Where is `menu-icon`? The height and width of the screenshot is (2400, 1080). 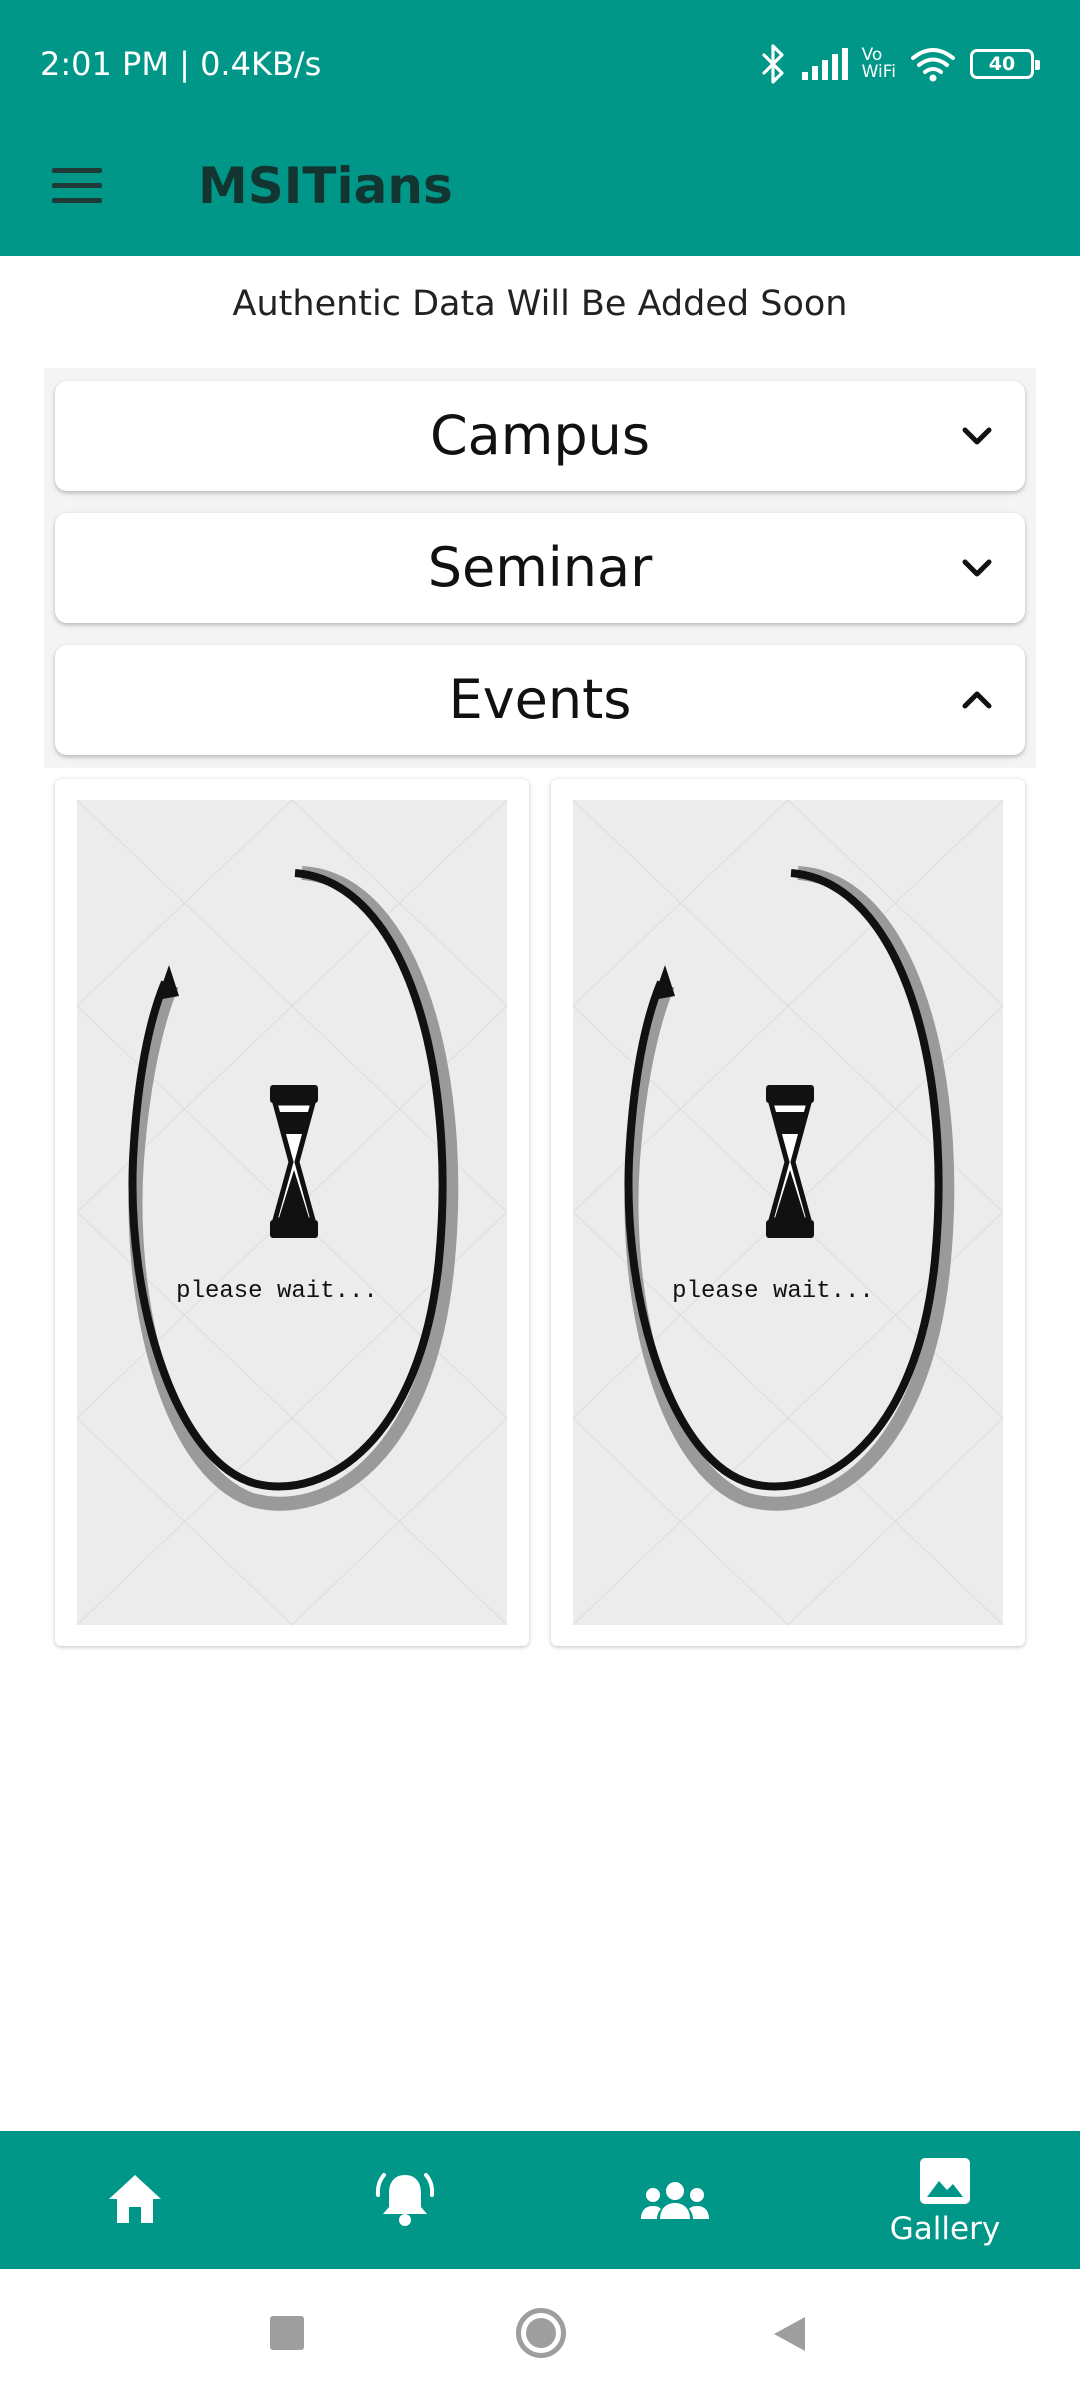
menu-icon is located at coordinates (77, 185).